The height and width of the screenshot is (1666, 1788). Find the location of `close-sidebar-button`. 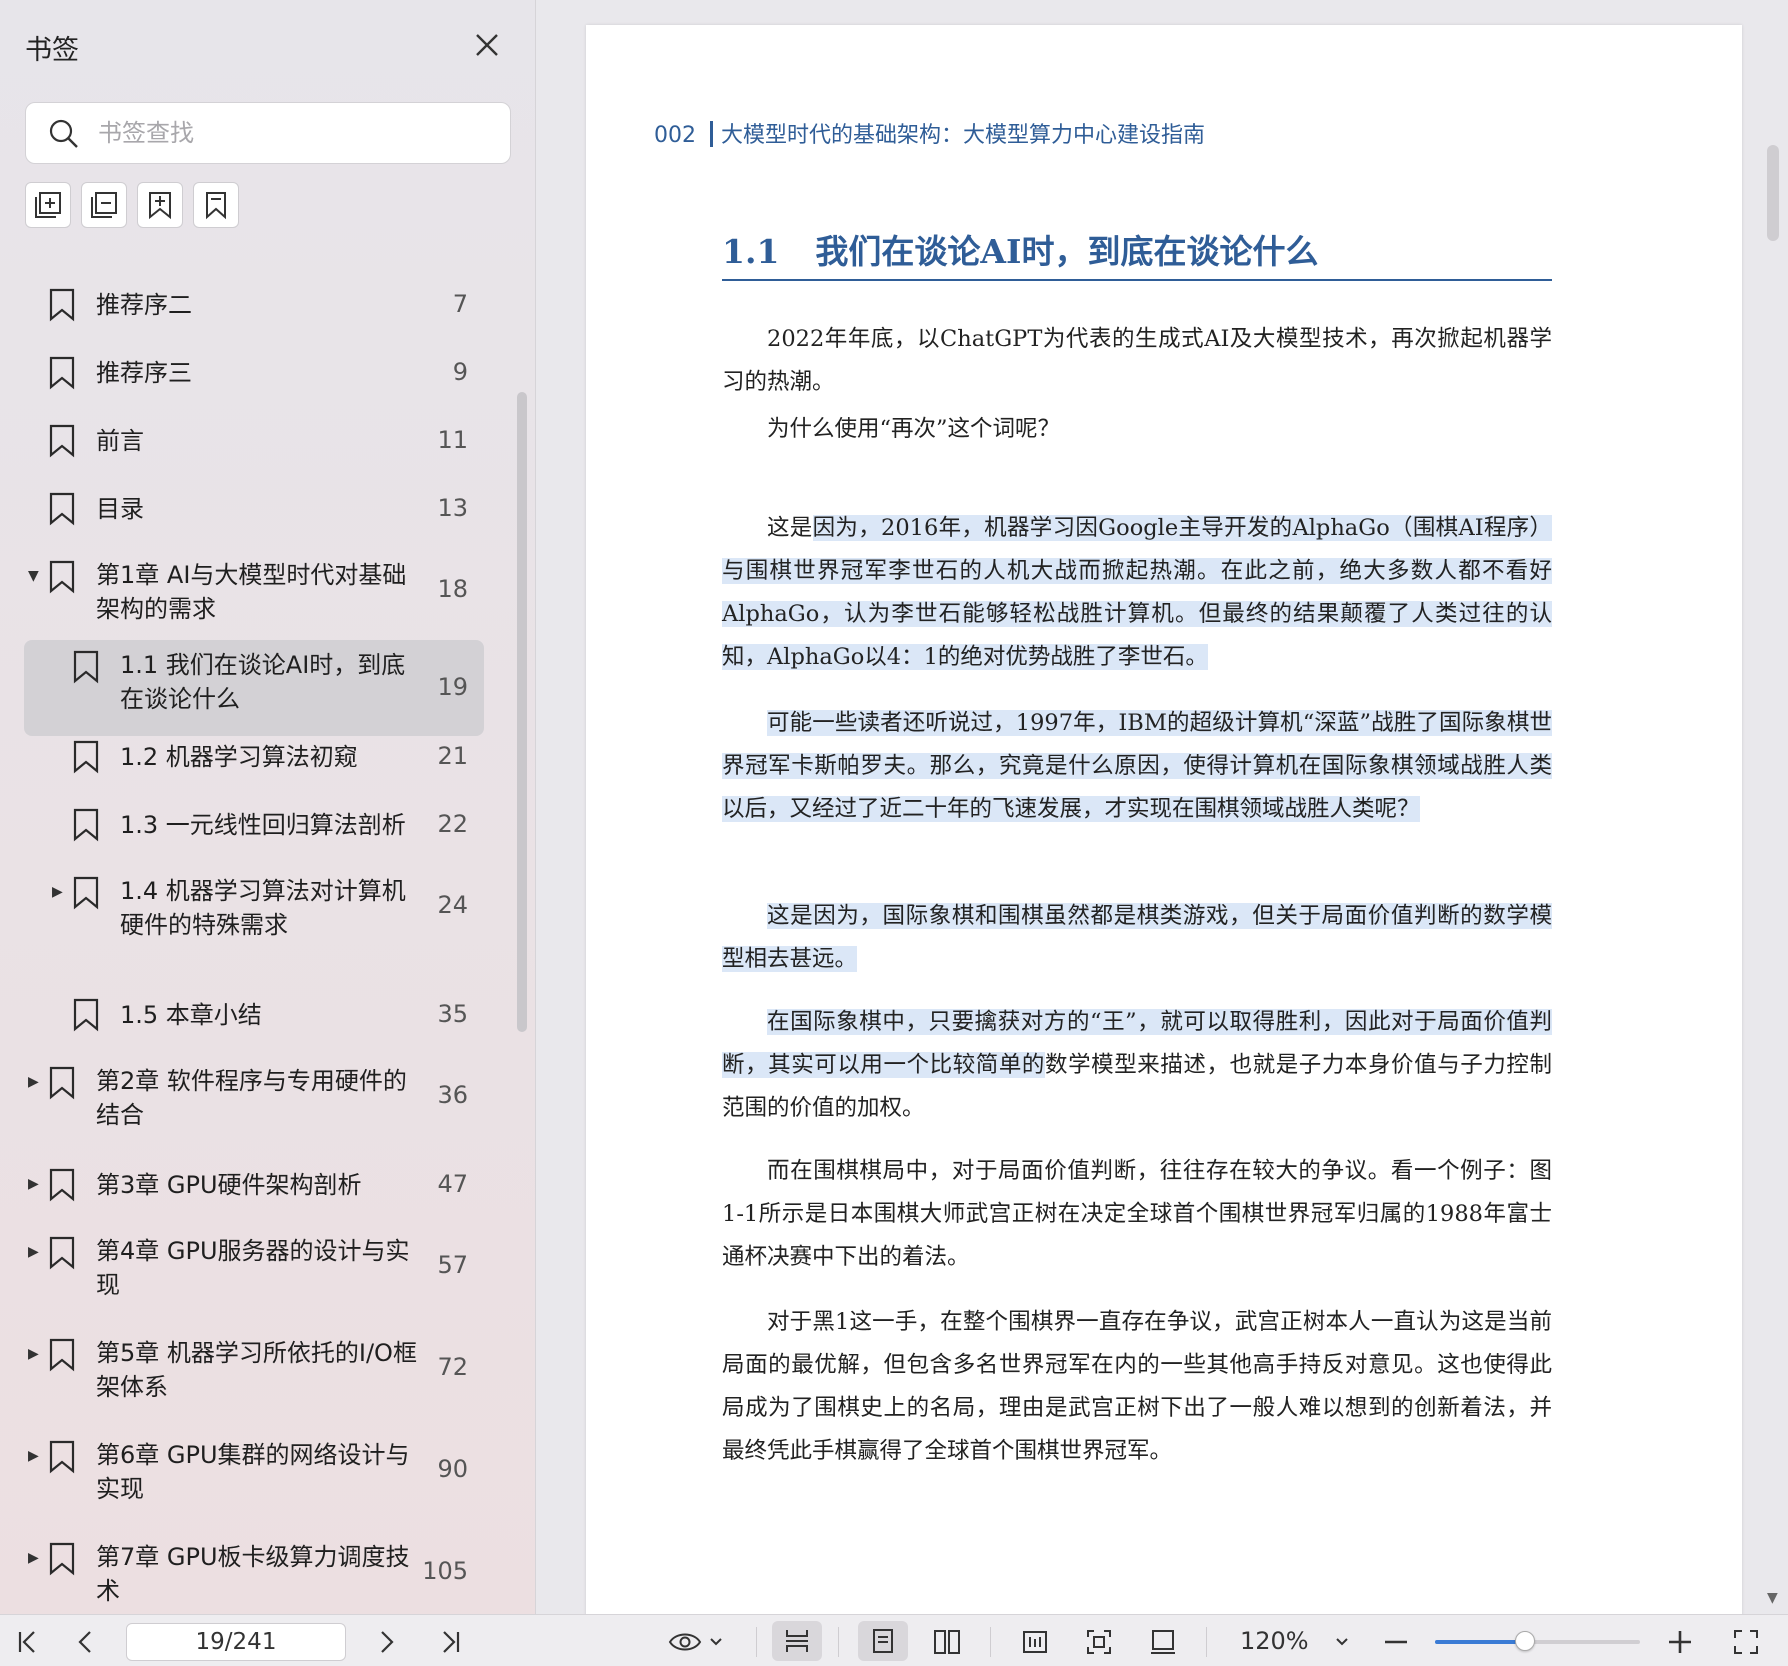

close-sidebar-button is located at coordinates (487, 45).